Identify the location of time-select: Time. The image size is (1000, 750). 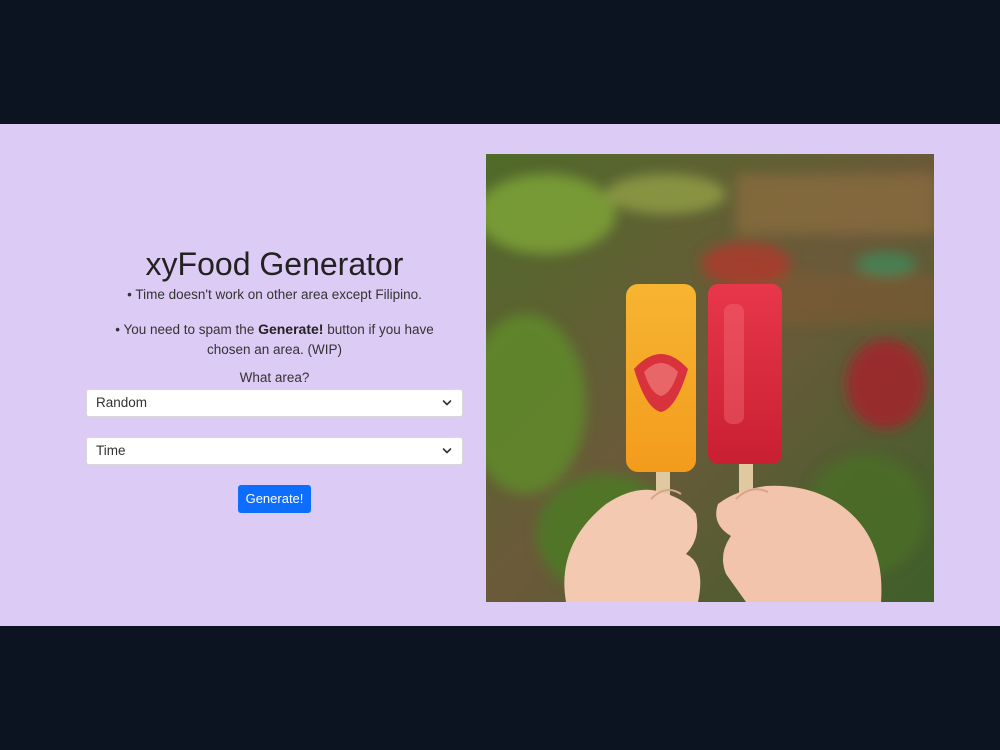
(274, 451).